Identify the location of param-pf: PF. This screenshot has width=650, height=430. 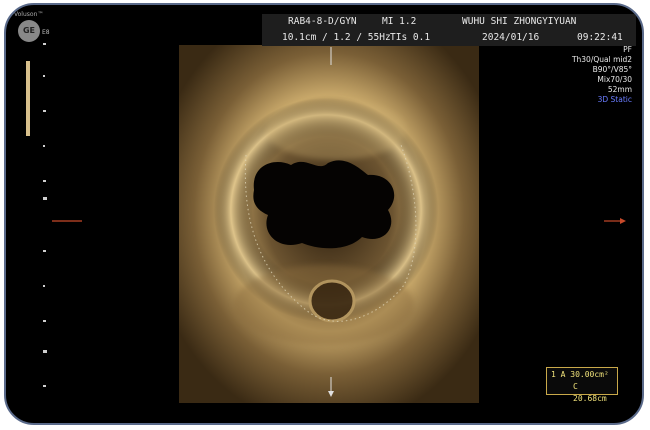
(627, 49).